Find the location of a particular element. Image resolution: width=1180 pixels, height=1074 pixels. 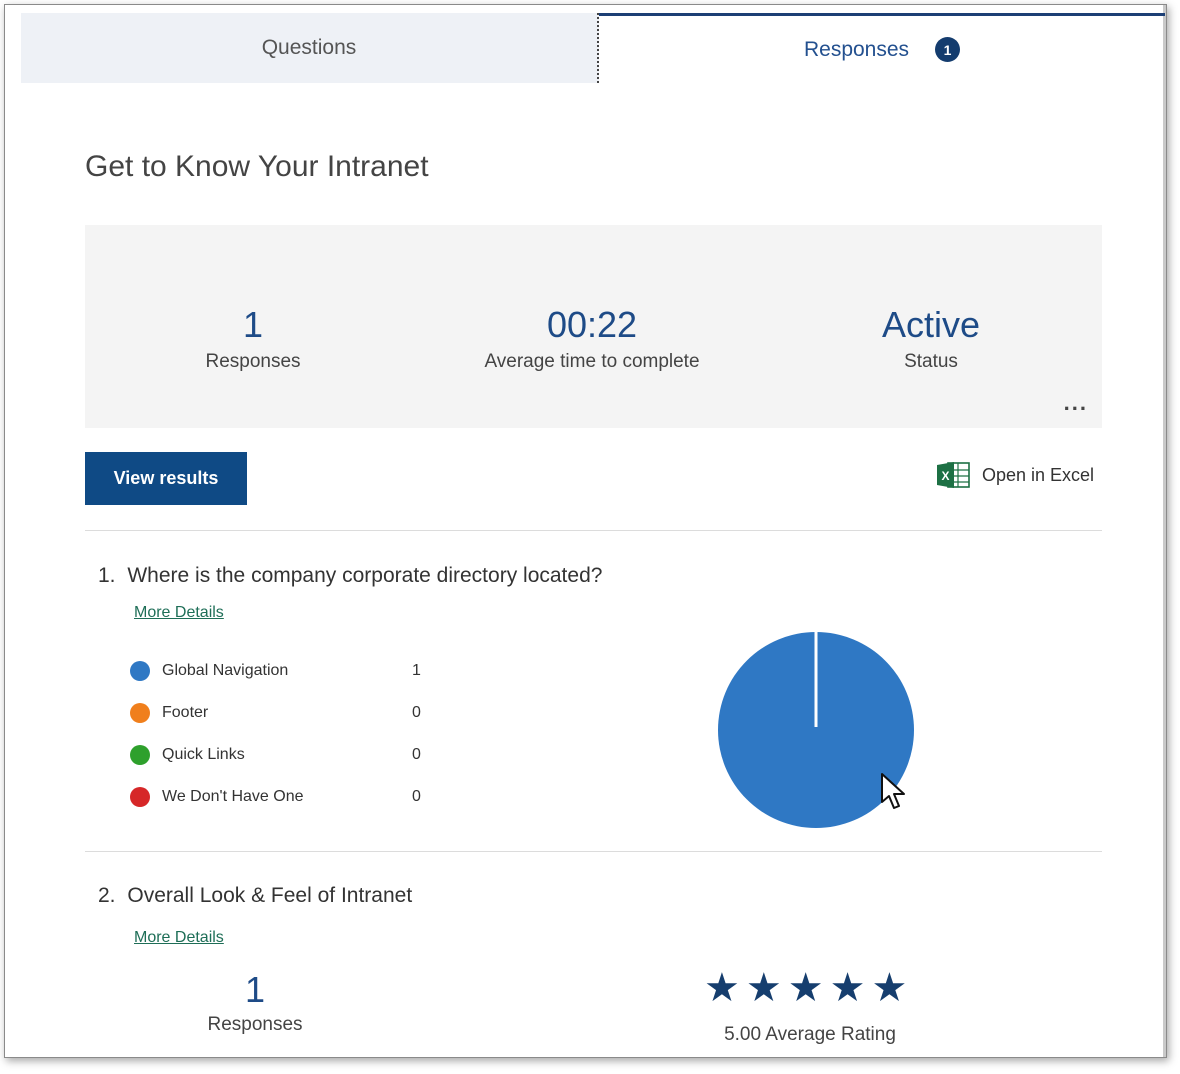

legend-label: We Don't Have One is located at coordinates (233, 796).